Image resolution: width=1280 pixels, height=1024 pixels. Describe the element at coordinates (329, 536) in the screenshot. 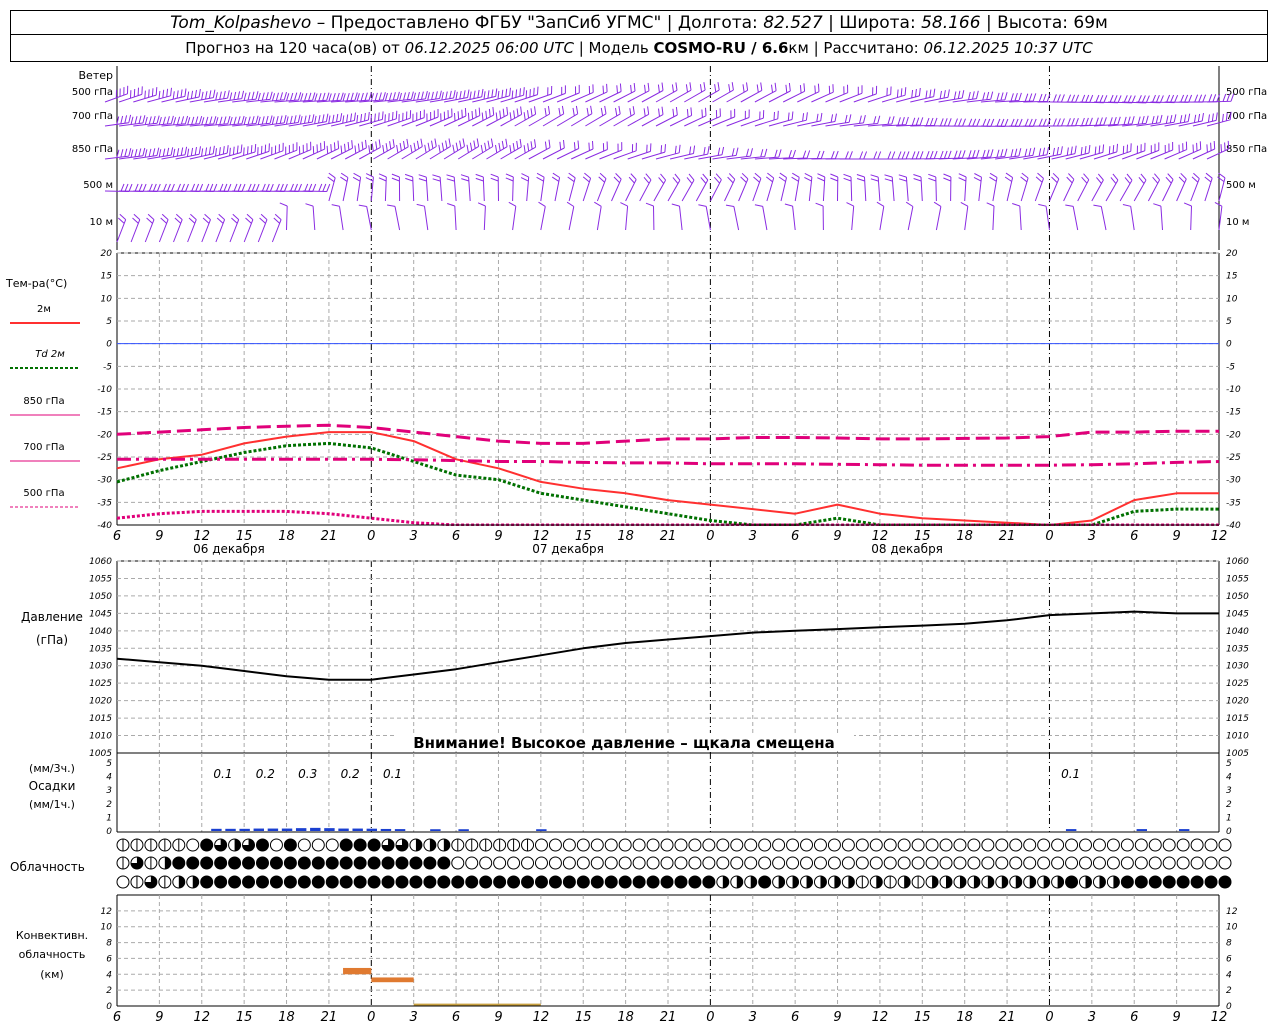

I see `time-axis-top-tick: 21` at that location.